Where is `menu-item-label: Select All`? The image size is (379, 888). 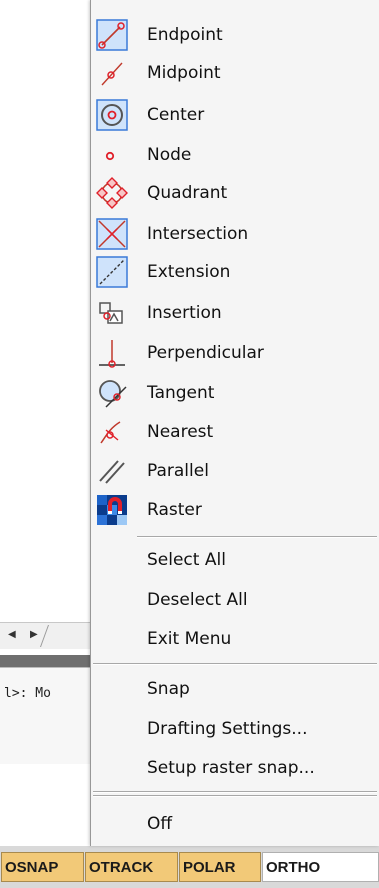
menu-item-label: Select All is located at coordinates (186, 560).